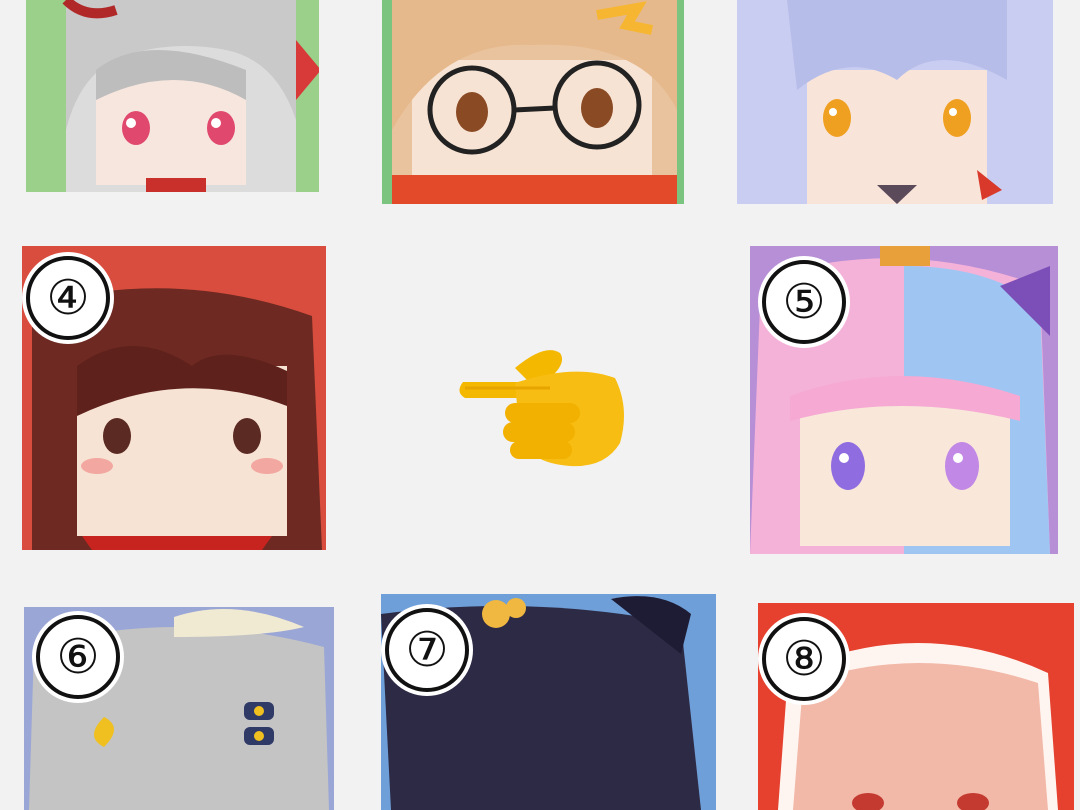  Describe the element at coordinates (548, 702) in the screenshot. I see `avatar-tile-7: ⑦` at that location.